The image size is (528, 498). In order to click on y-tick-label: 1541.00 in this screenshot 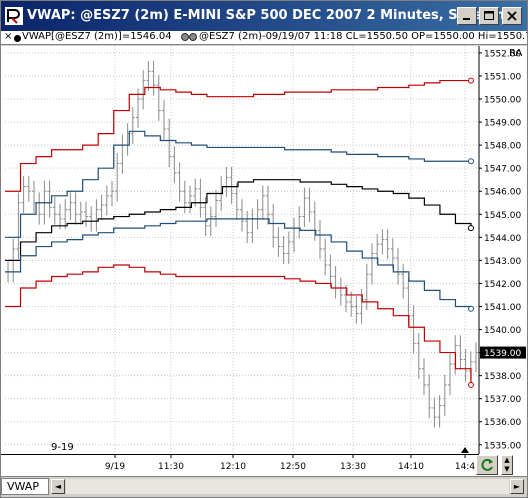, I will do `click(502, 308)`.